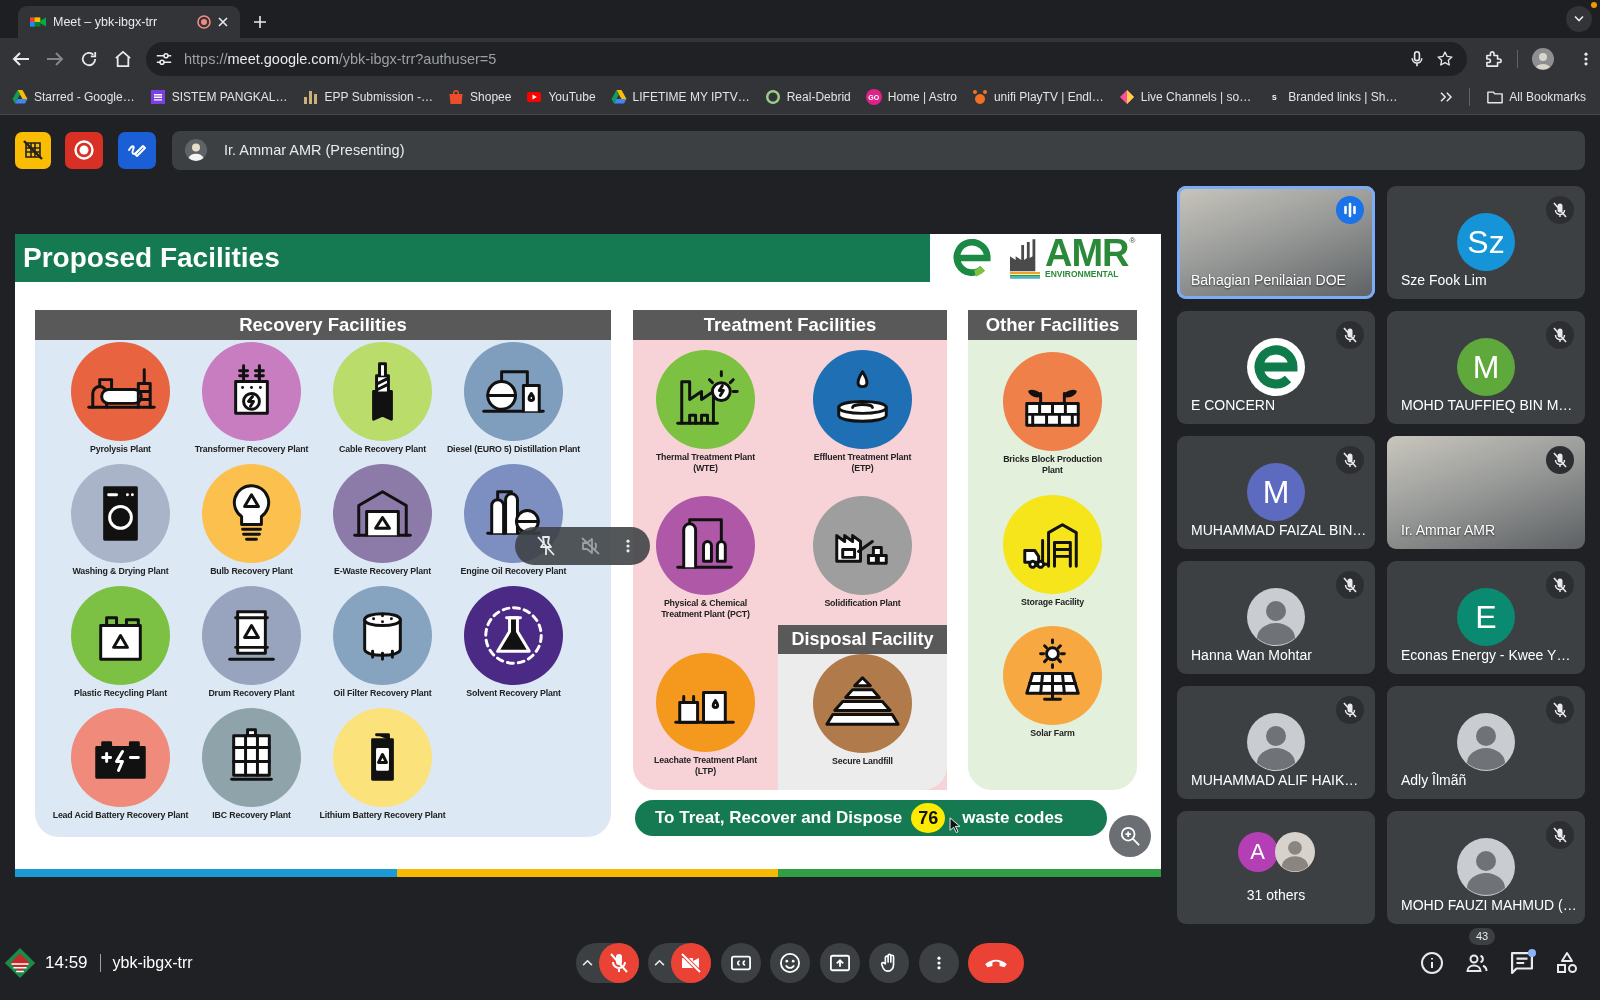  I want to click on plus-icon, so click(260, 22).